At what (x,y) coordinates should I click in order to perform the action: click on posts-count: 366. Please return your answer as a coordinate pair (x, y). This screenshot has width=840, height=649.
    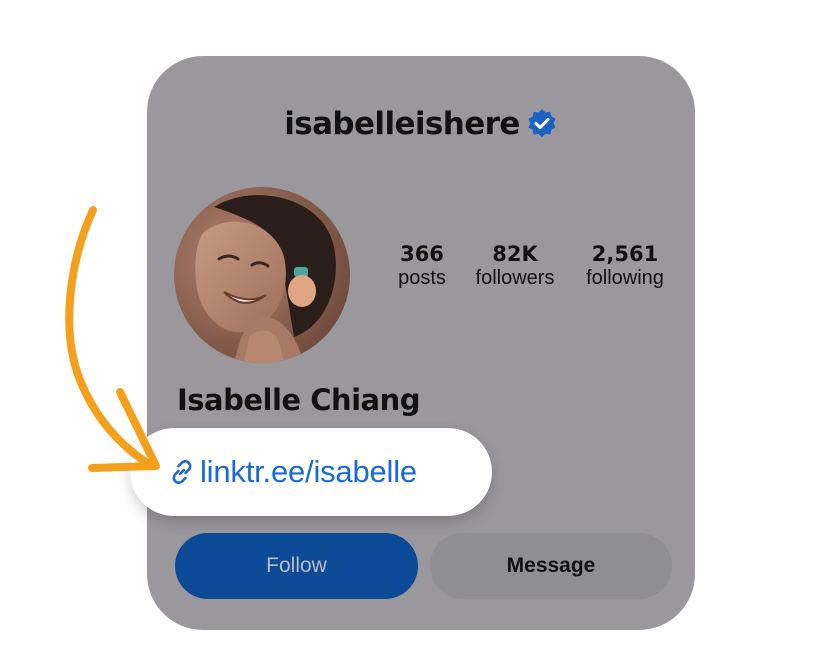
    Looking at the image, I should click on (422, 254).